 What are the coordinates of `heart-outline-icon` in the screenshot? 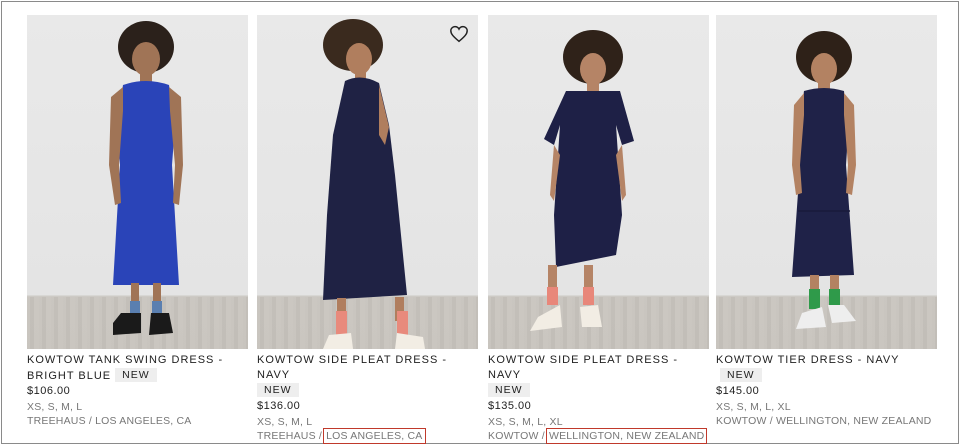 It's located at (459, 34).